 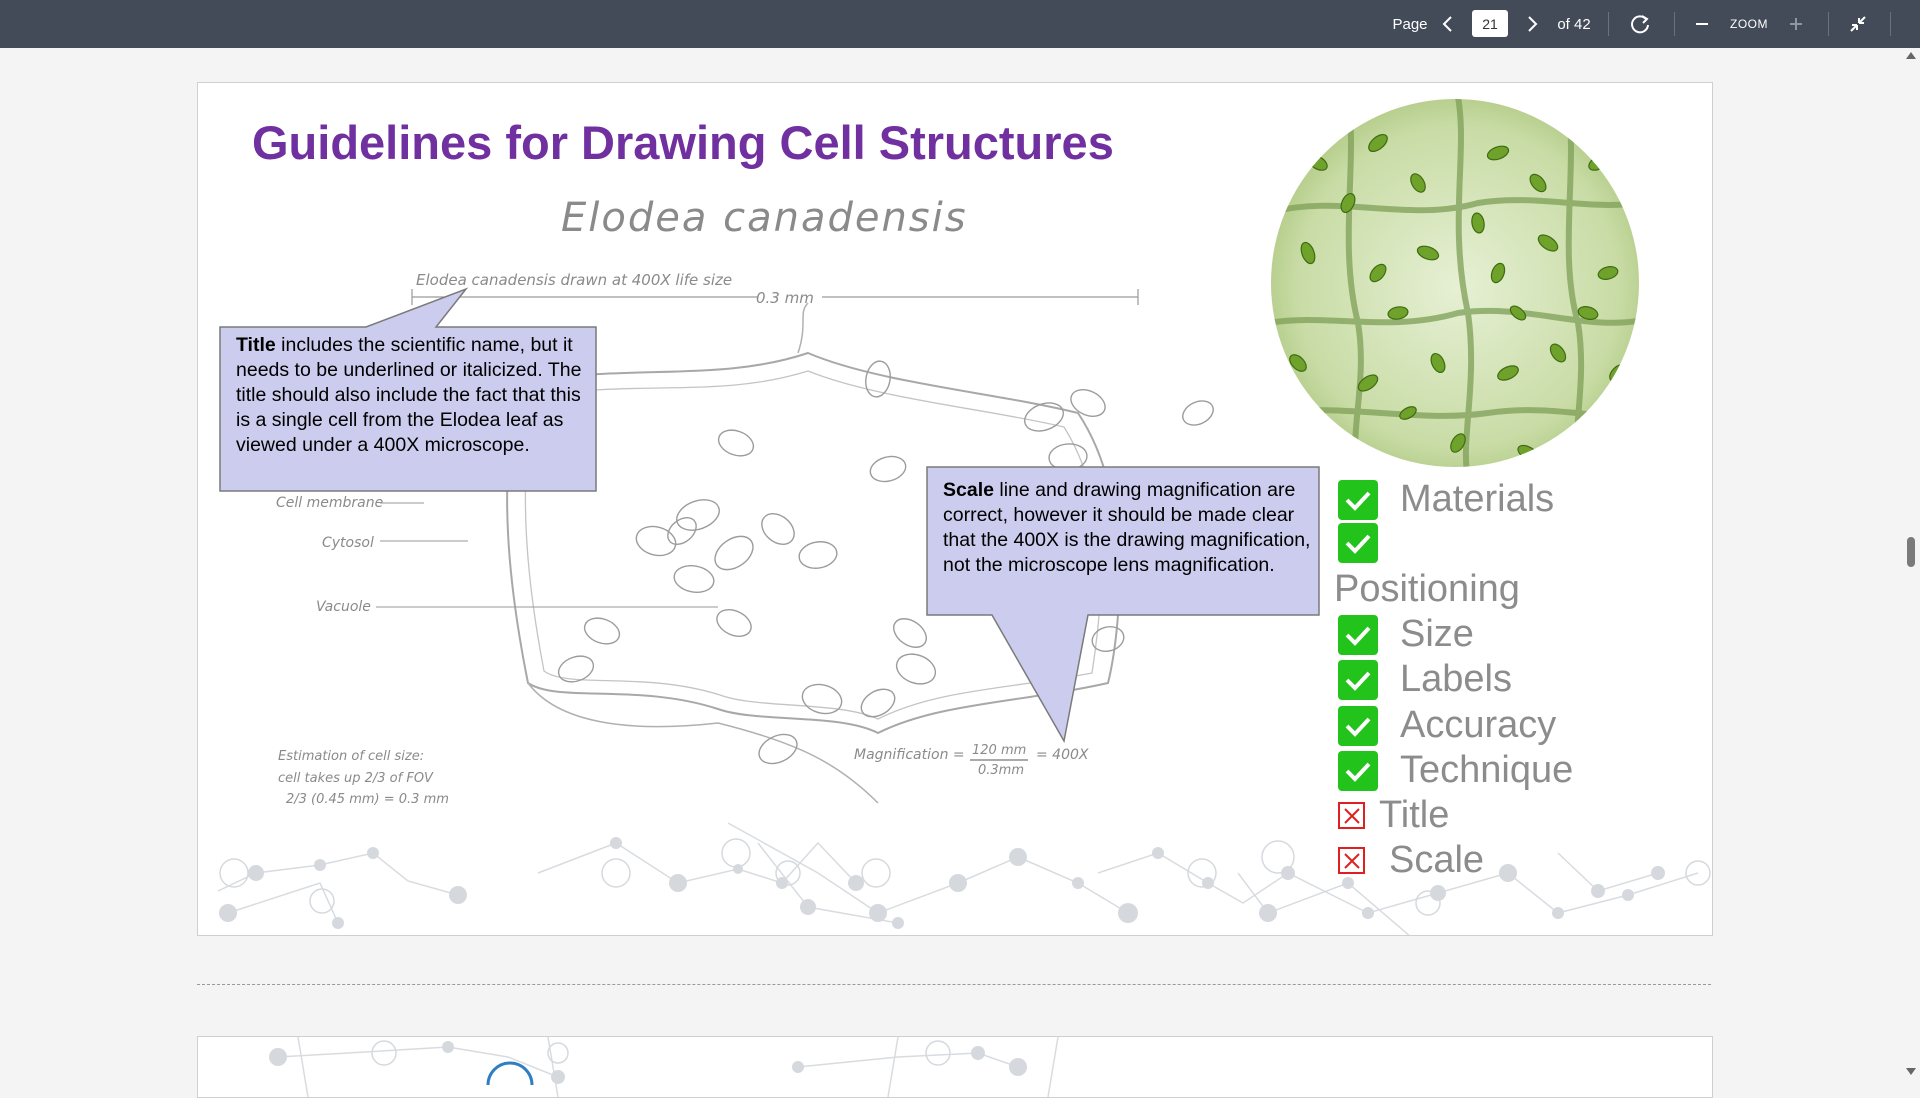 I want to click on page-label: Page, so click(x=1410, y=24).